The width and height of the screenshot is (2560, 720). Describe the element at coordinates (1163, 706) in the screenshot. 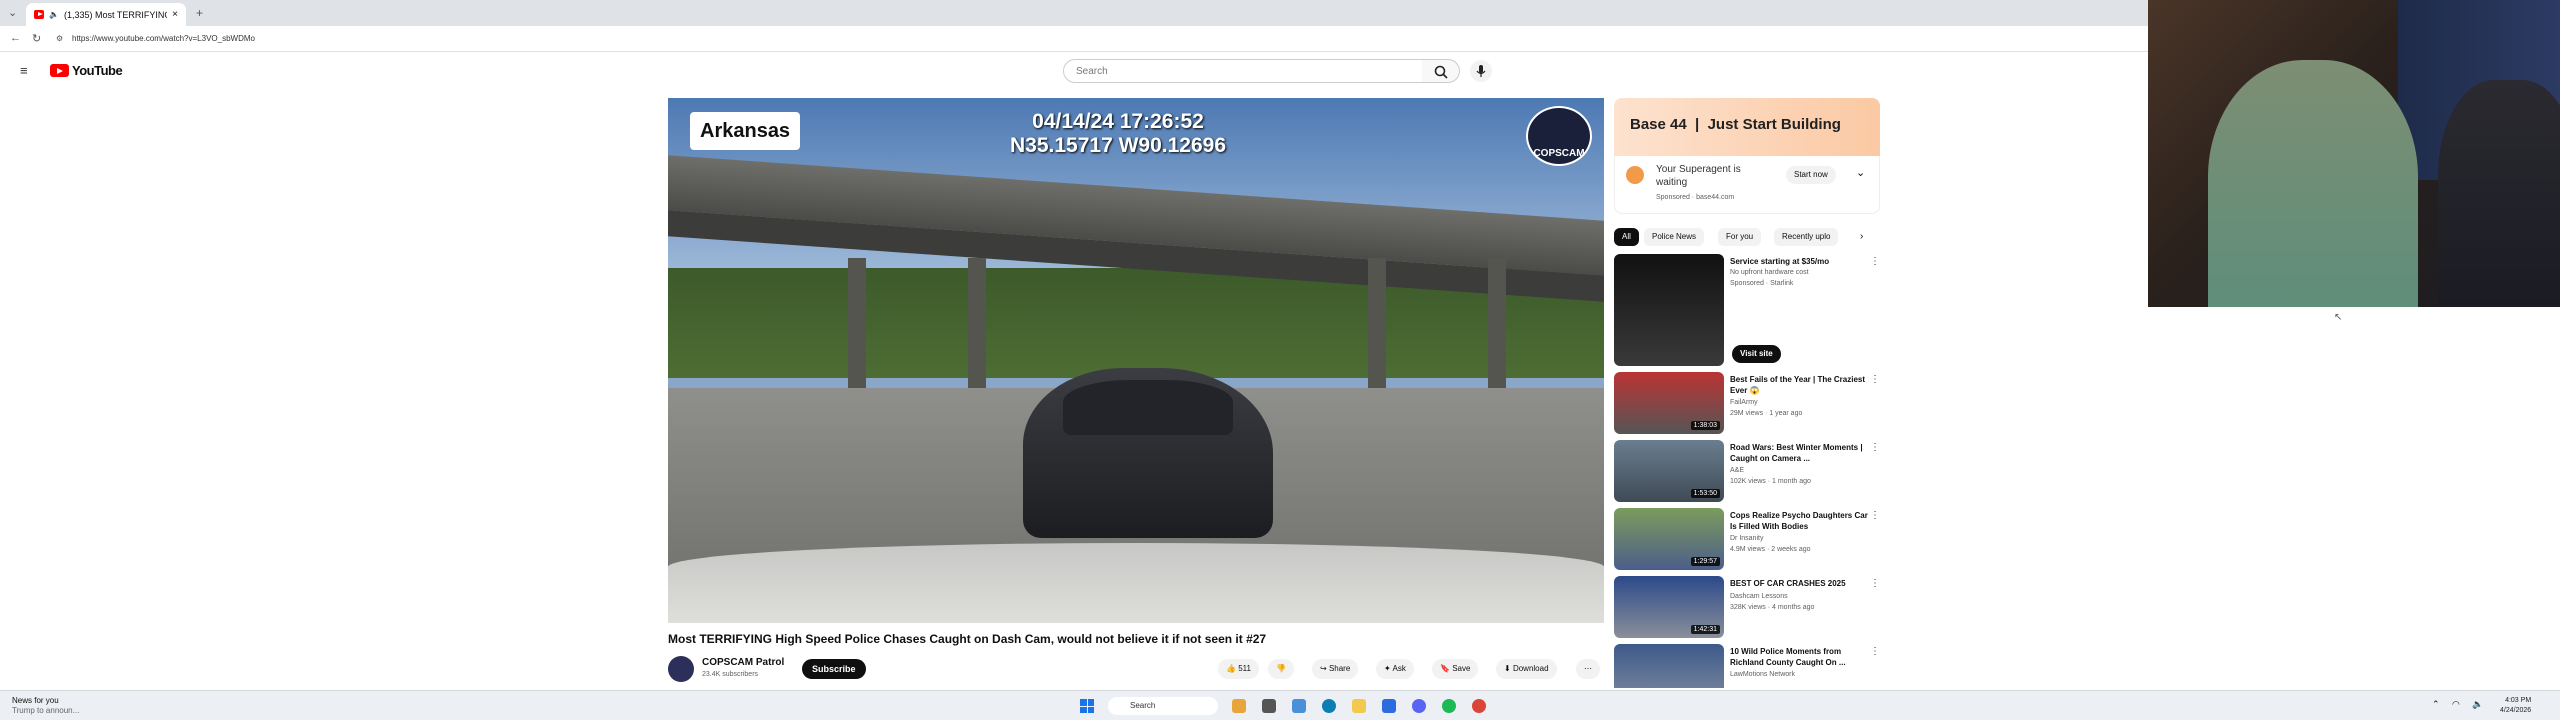

I see `taskbar-search: Search` at that location.